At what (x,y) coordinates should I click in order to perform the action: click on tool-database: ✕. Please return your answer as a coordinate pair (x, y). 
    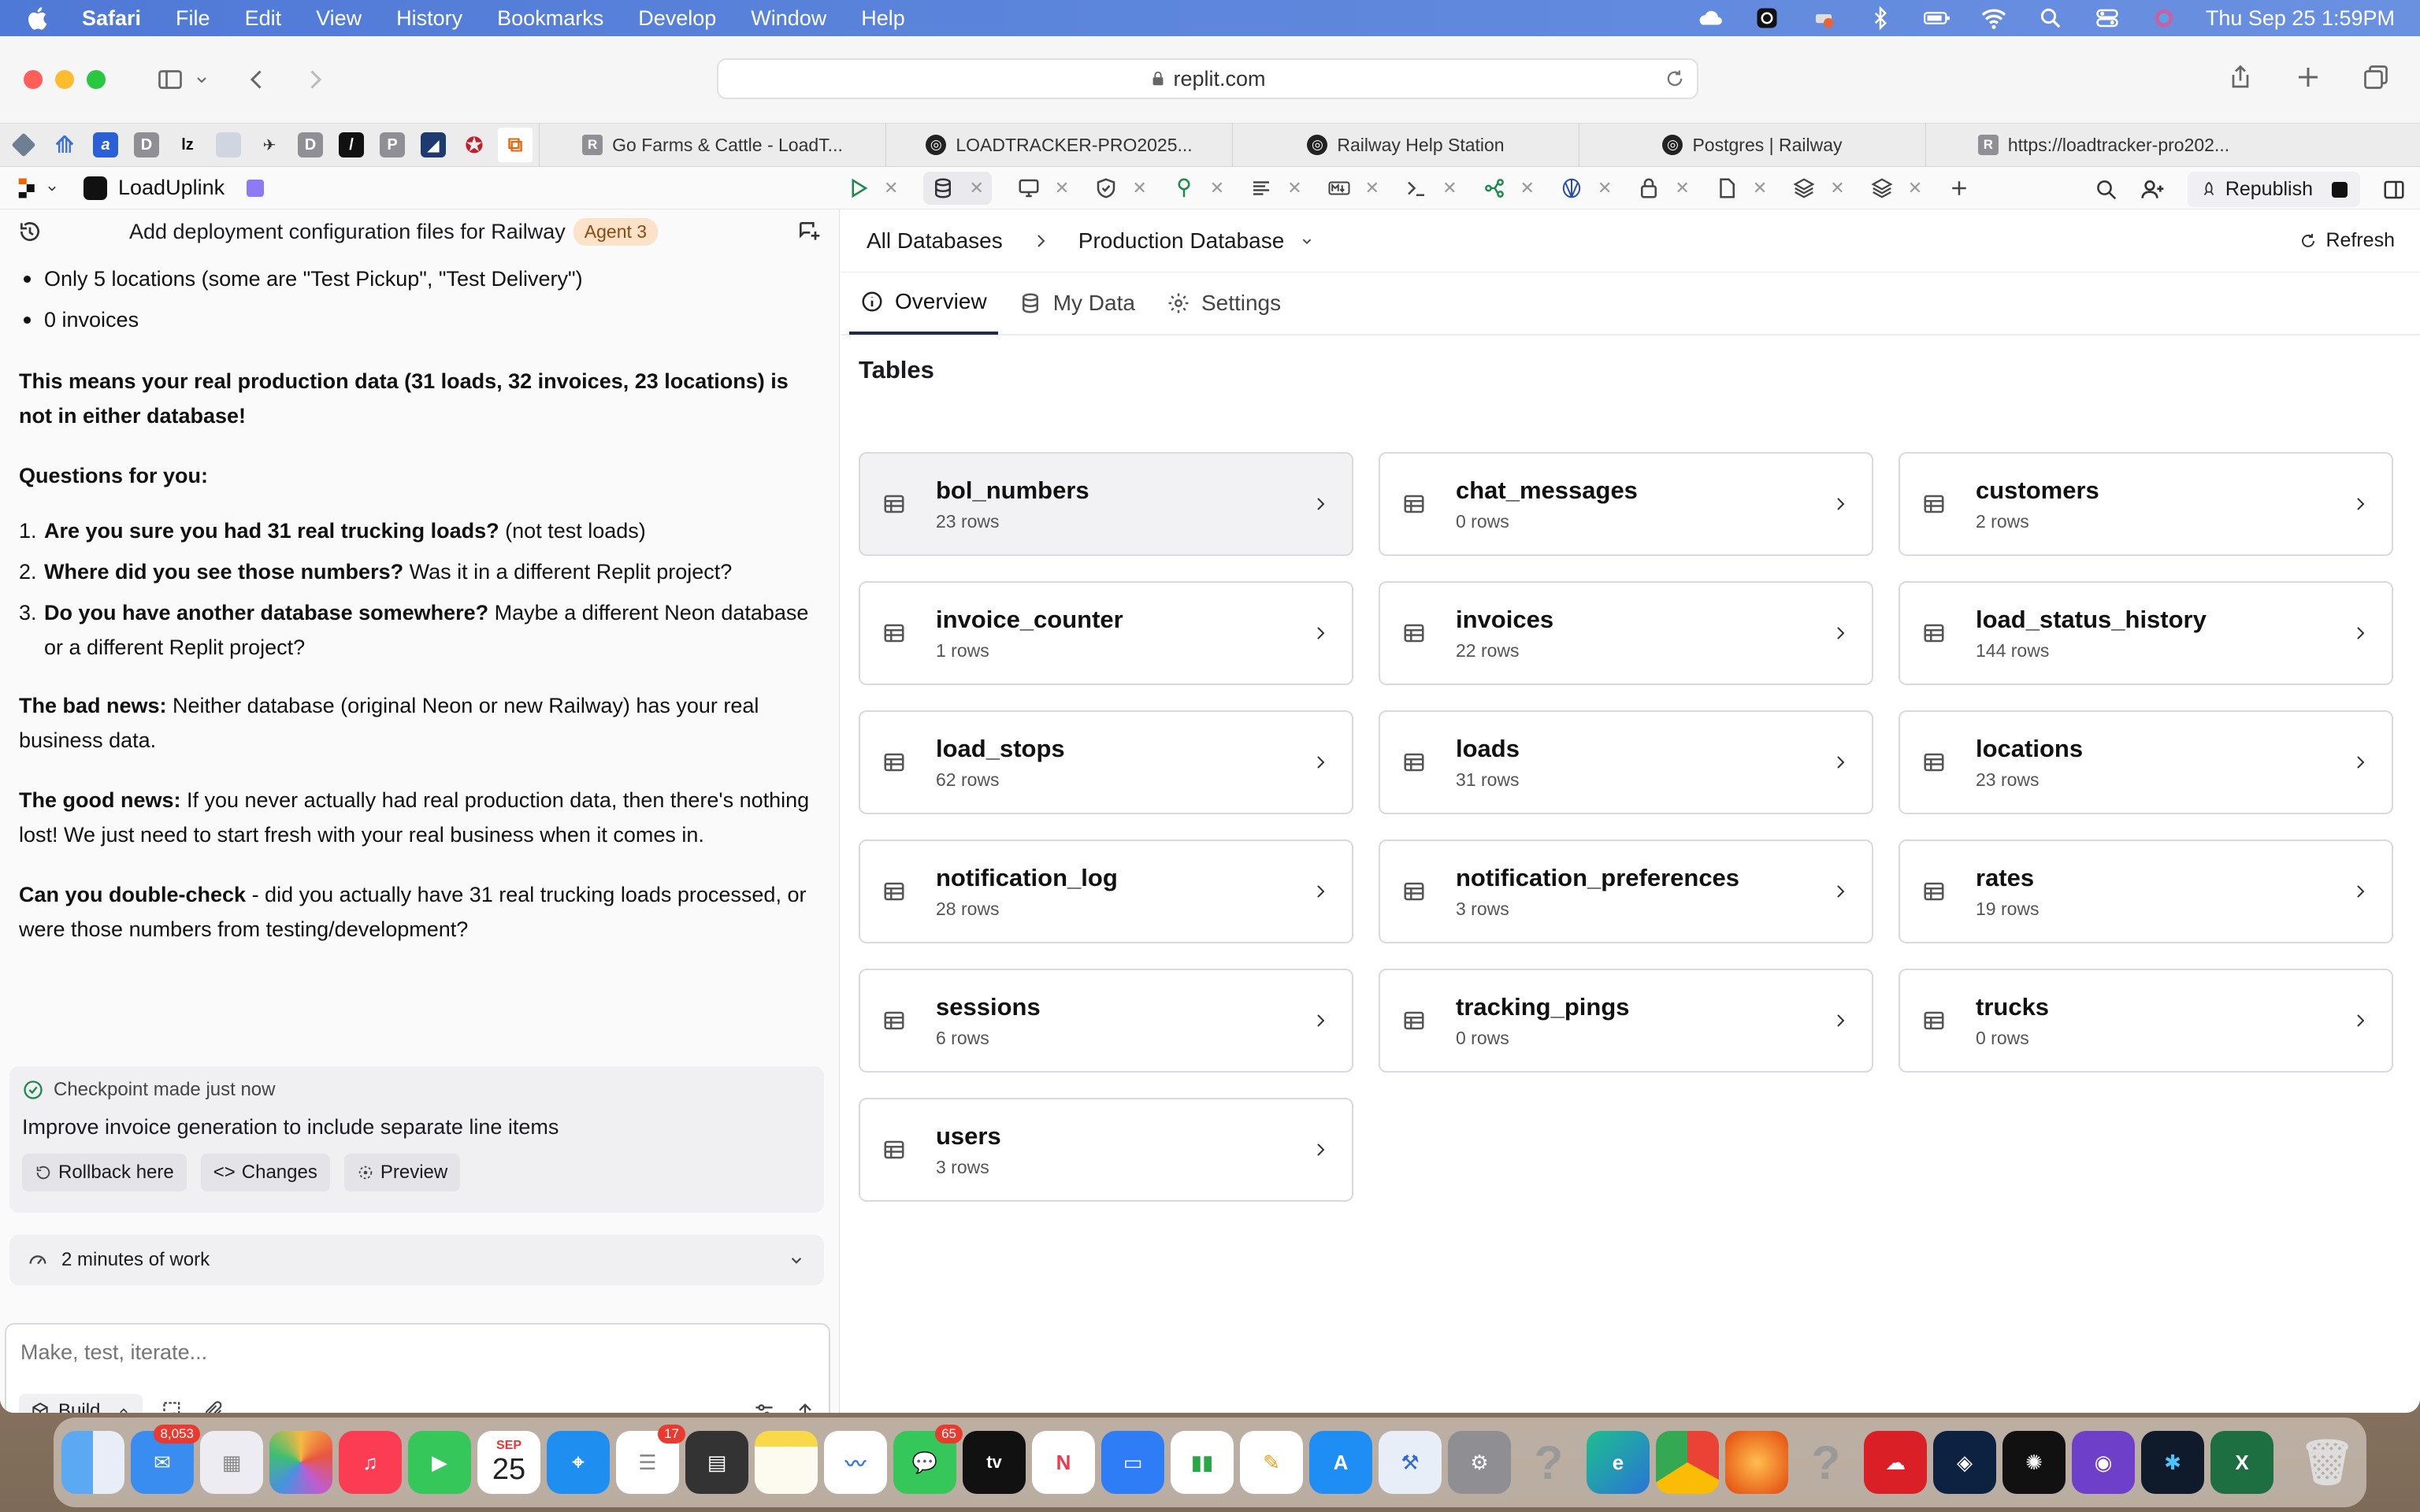
    Looking at the image, I should click on (958, 188).